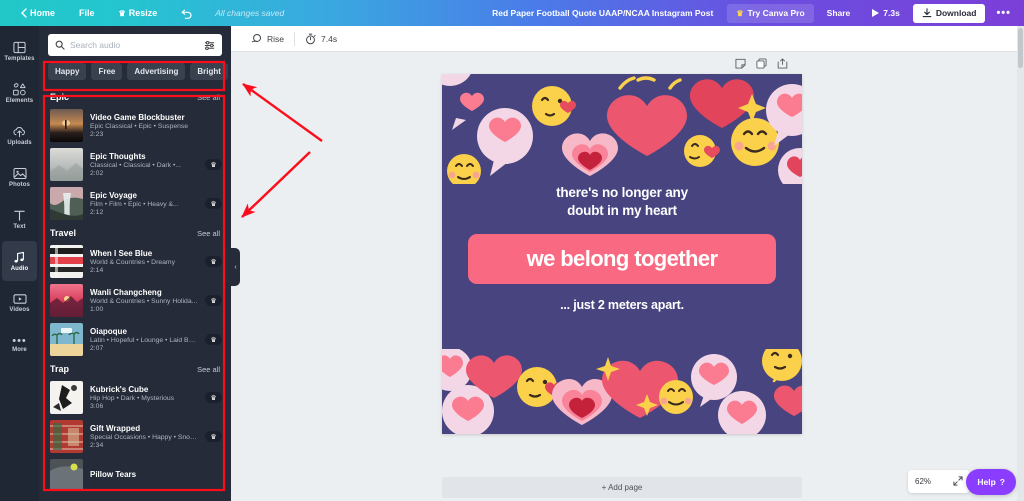 The height and width of the screenshot is (501, 1024). What do you see at coordinates (138, 13) in the screenshot?
I see `resize-button: ♛ Resize` at bounding box center [138, 13].